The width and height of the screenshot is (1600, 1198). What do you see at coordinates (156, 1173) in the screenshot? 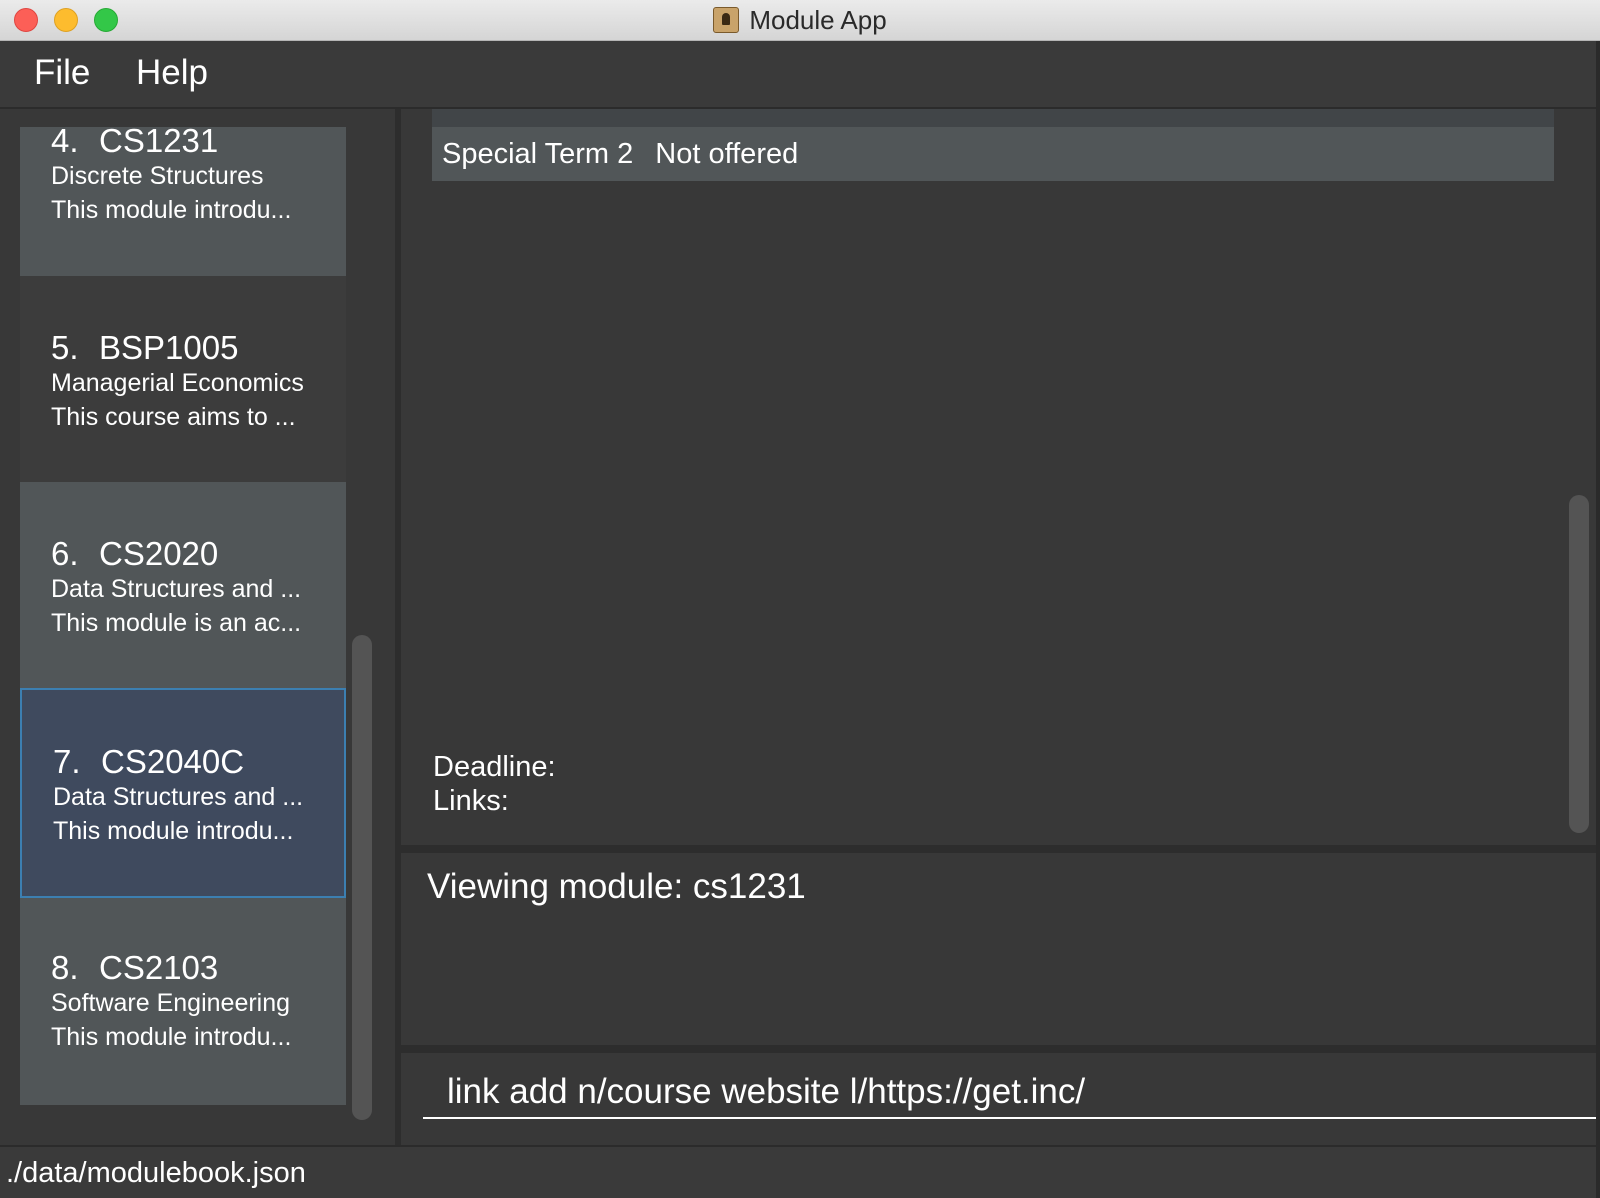
I see `save-file-path: ./data/modulebook.json` at bounding box center [156, 1173].